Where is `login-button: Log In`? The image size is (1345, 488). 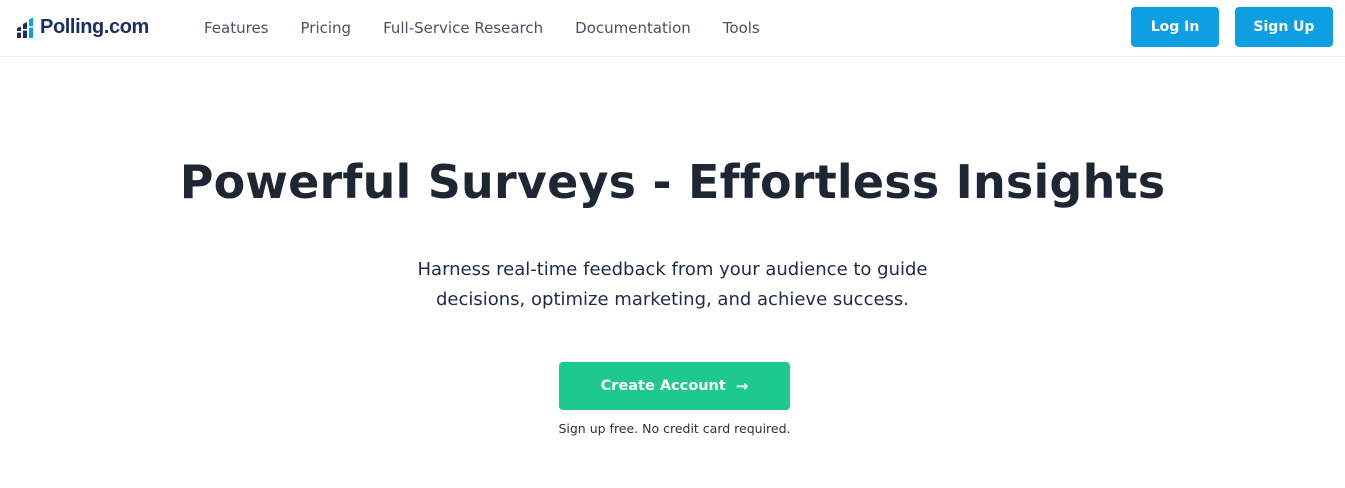
login-button: Log In is located at coordinates (1175, 27).